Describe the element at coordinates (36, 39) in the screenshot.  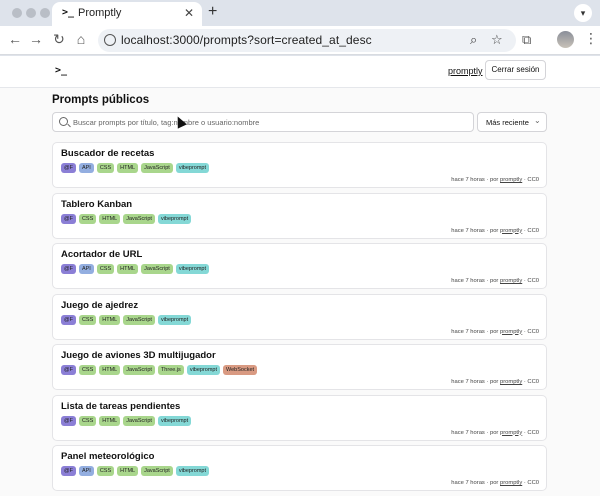
I see `forward-arrow-icon: →` at that location.